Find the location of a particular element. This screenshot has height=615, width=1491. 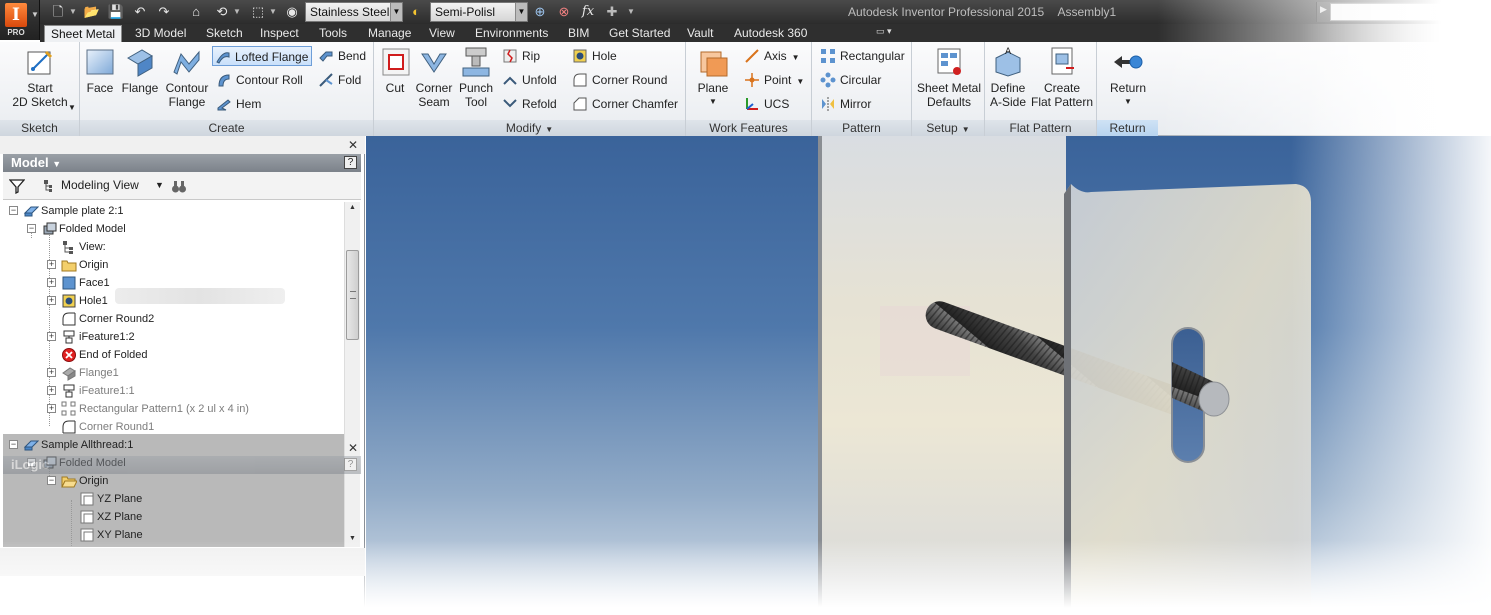

tree-node: End of Folded is located at coordinates (174, 355).